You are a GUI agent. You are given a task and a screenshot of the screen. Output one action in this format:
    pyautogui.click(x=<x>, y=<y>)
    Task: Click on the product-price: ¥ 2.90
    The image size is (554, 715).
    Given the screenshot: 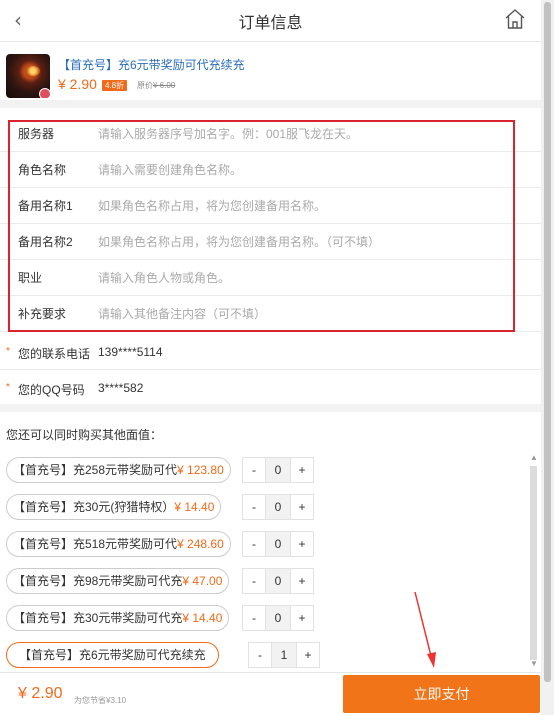 What is the action you would take?
    pyautogui.click(x=77, y=84)
    